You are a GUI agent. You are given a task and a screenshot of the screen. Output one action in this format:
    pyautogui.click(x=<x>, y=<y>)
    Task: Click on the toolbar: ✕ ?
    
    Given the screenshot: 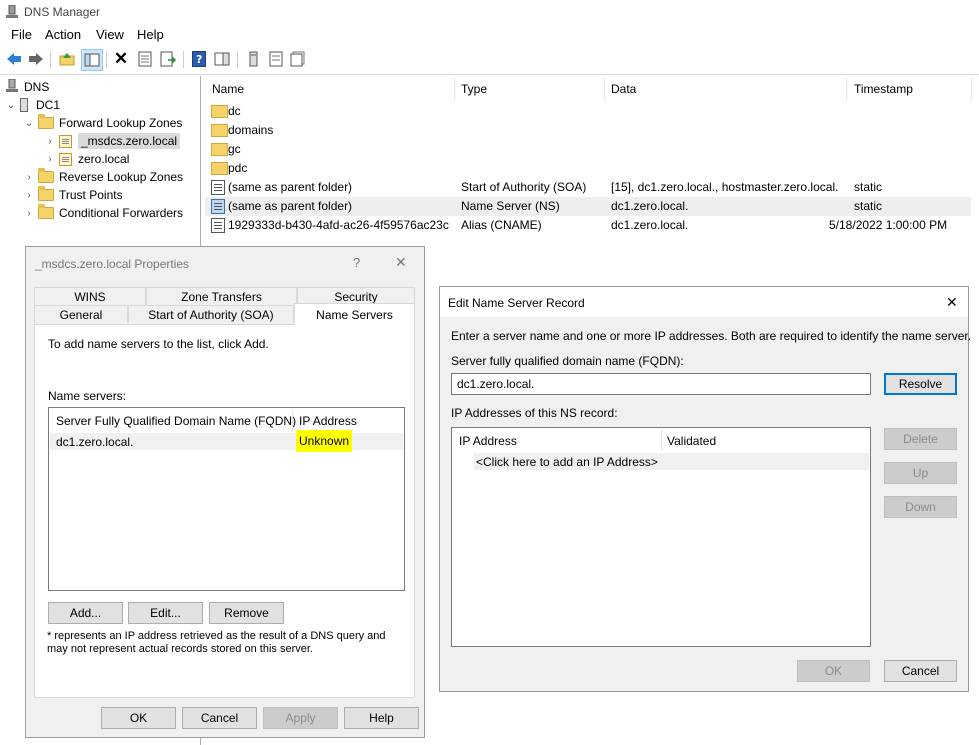 What is the action you would take?
    pyautogui.click(x=489, y=60)
    